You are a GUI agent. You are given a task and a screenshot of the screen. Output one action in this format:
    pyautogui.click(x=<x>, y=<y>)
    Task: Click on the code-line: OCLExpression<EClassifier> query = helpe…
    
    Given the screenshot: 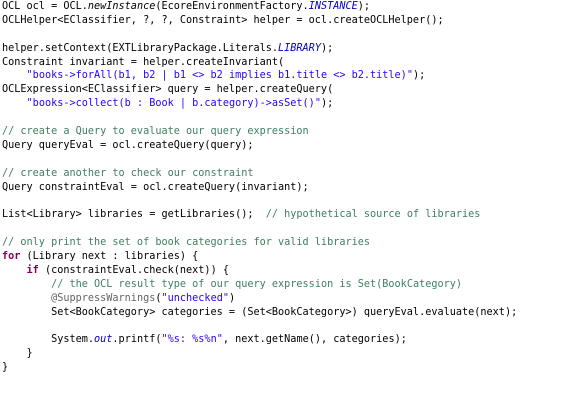 What is the action you would take?
    pyautogui.click(x=294, y=90)
    